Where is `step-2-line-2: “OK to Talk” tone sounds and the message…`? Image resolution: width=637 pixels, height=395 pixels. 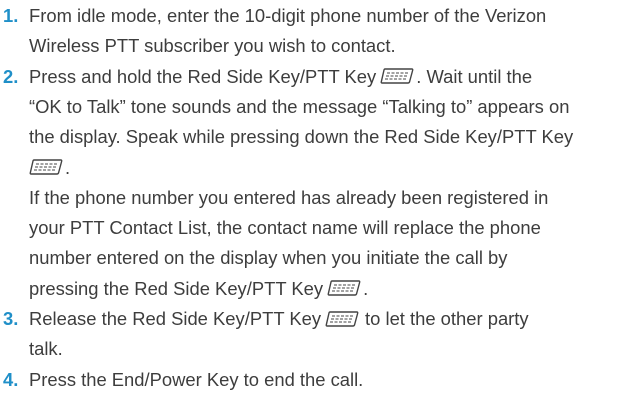
step-2-line-2: “OK to Talk” tone sounds and the message… is located at coordinates (299, 106).